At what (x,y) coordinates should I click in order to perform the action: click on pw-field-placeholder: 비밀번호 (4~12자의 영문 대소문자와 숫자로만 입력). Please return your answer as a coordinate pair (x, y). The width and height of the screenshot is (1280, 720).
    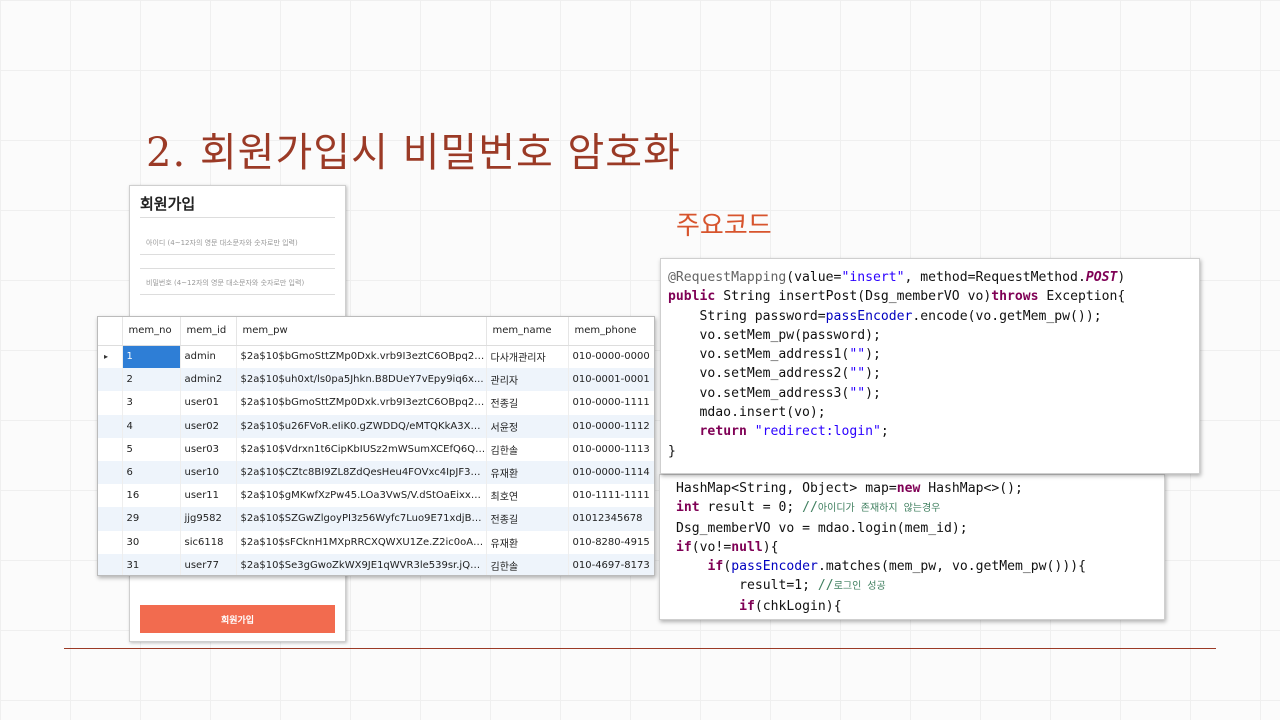
    Looking at the image, I should click on (225, 283).